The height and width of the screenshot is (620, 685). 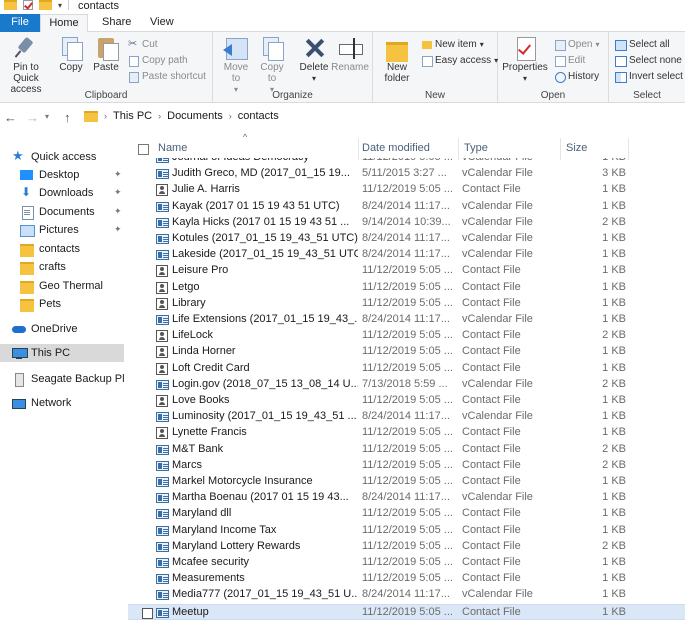 I want to click on new-item-button: New item ▾, so click(x=452, y=44).